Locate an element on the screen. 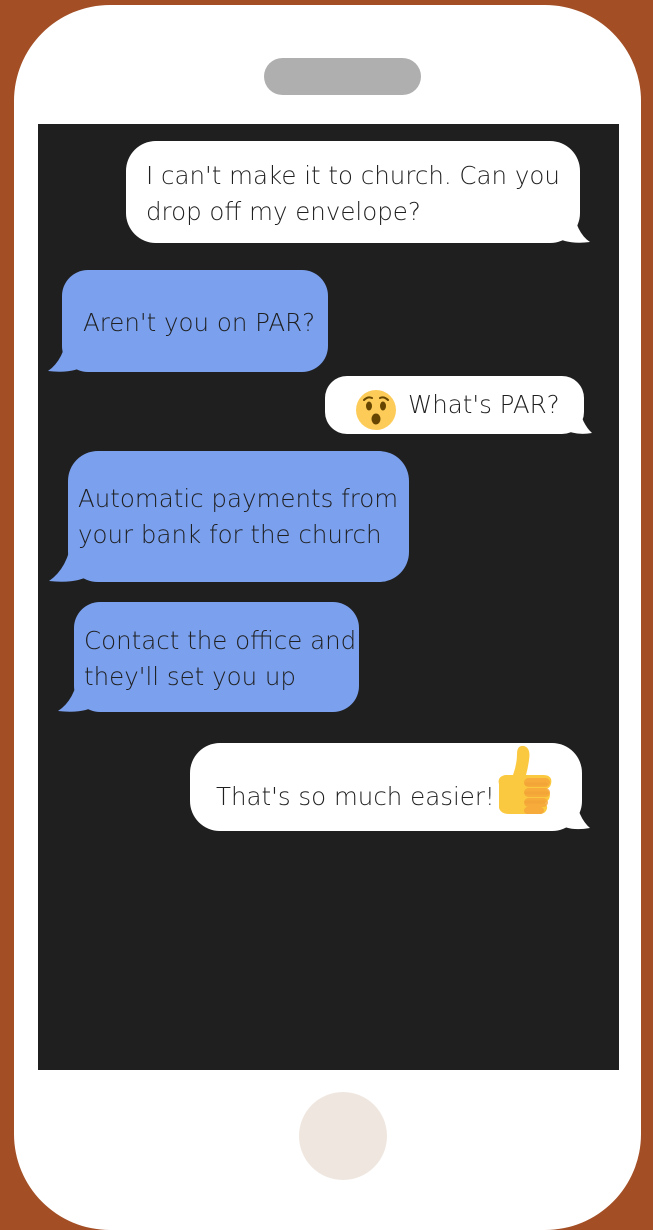 The image size is (653, 1230). hushed-face-emoji is located at coordinates (376, 410).